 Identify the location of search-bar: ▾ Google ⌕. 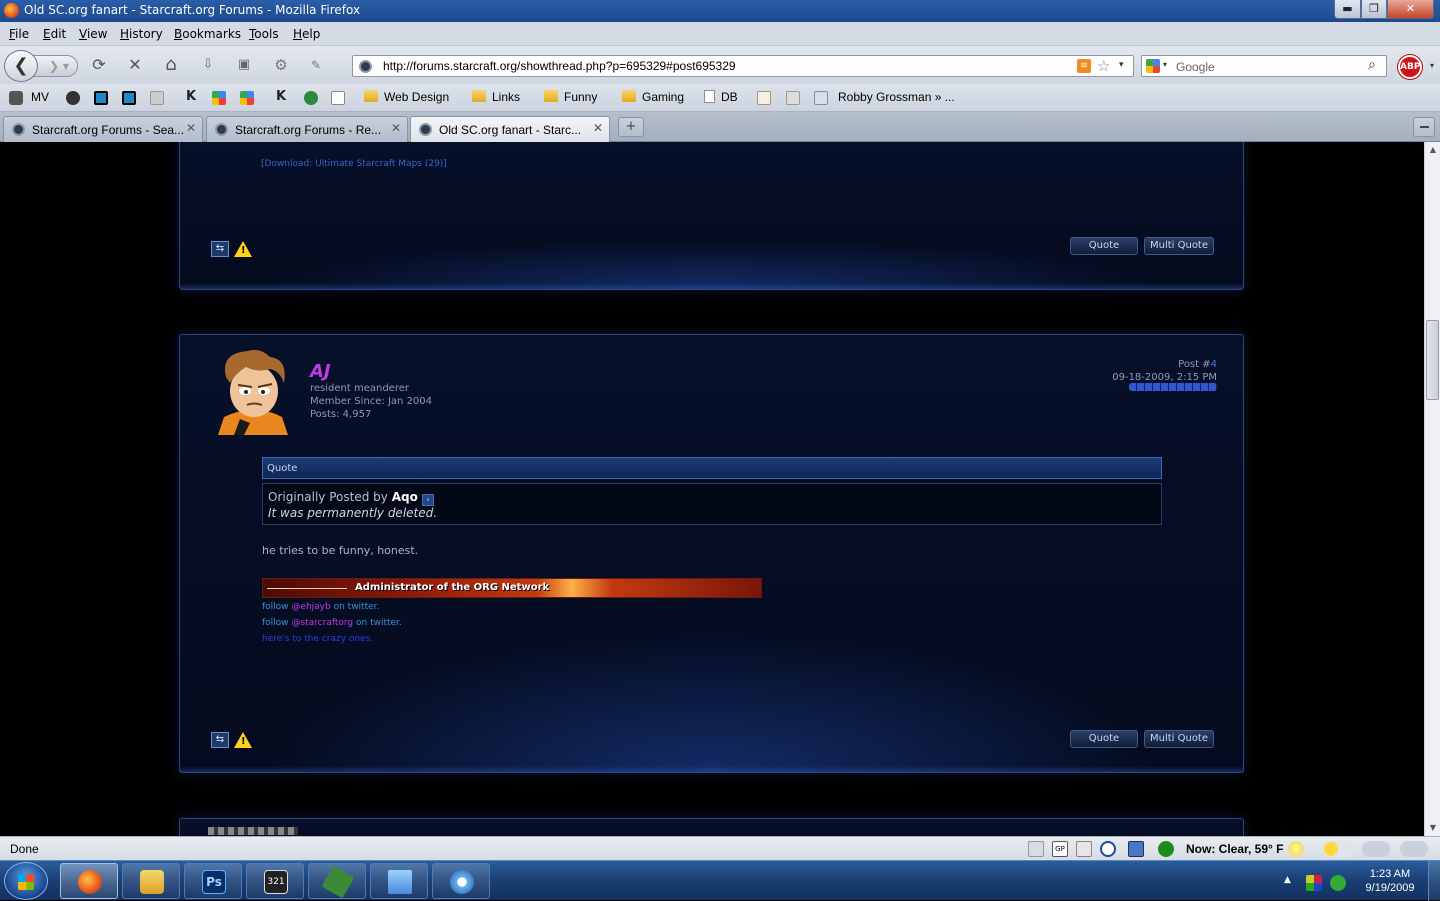
(1264, 66).